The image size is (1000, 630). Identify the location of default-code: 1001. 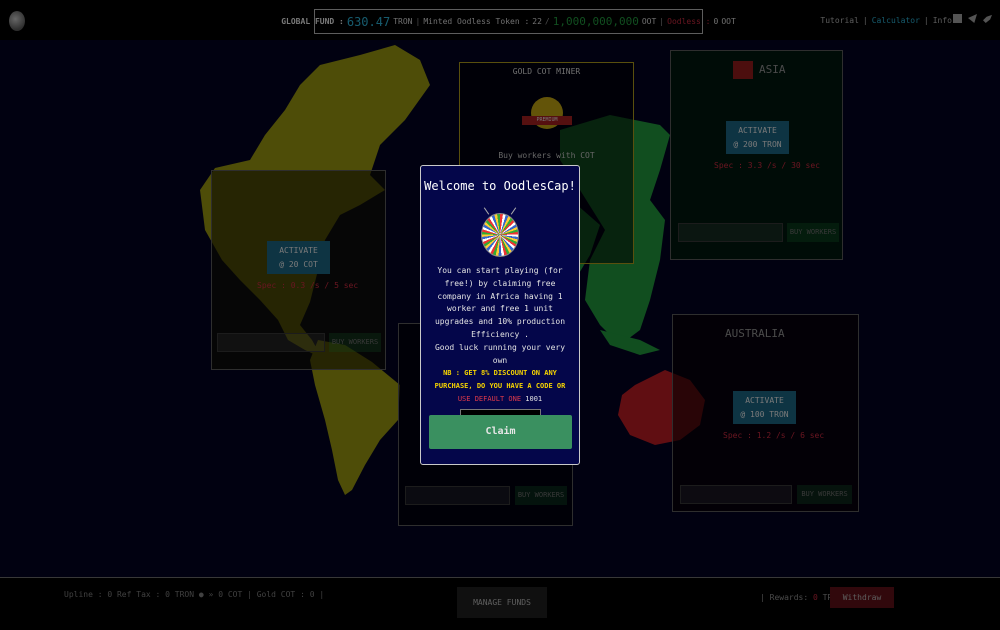
(534, 398).